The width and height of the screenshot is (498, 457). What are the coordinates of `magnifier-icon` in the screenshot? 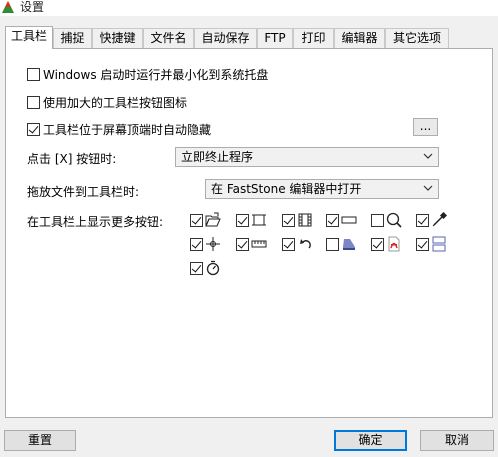 It's located at (394, 220).